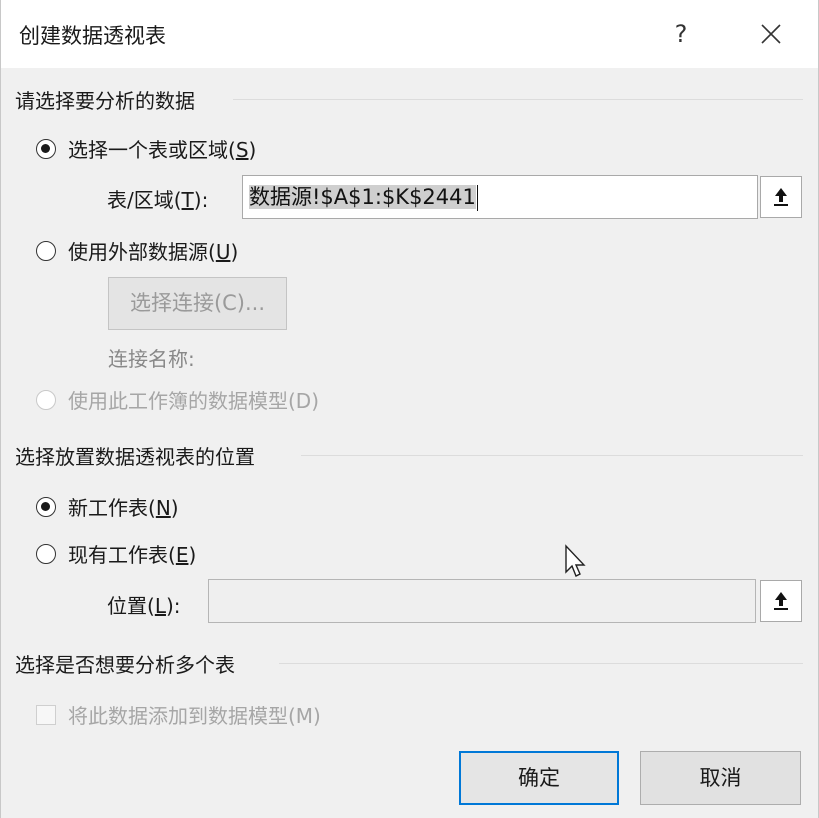 The width and height of the screenshot is (819, 818). I want to click on option-label: 新工作表(N), so click(123, 508).